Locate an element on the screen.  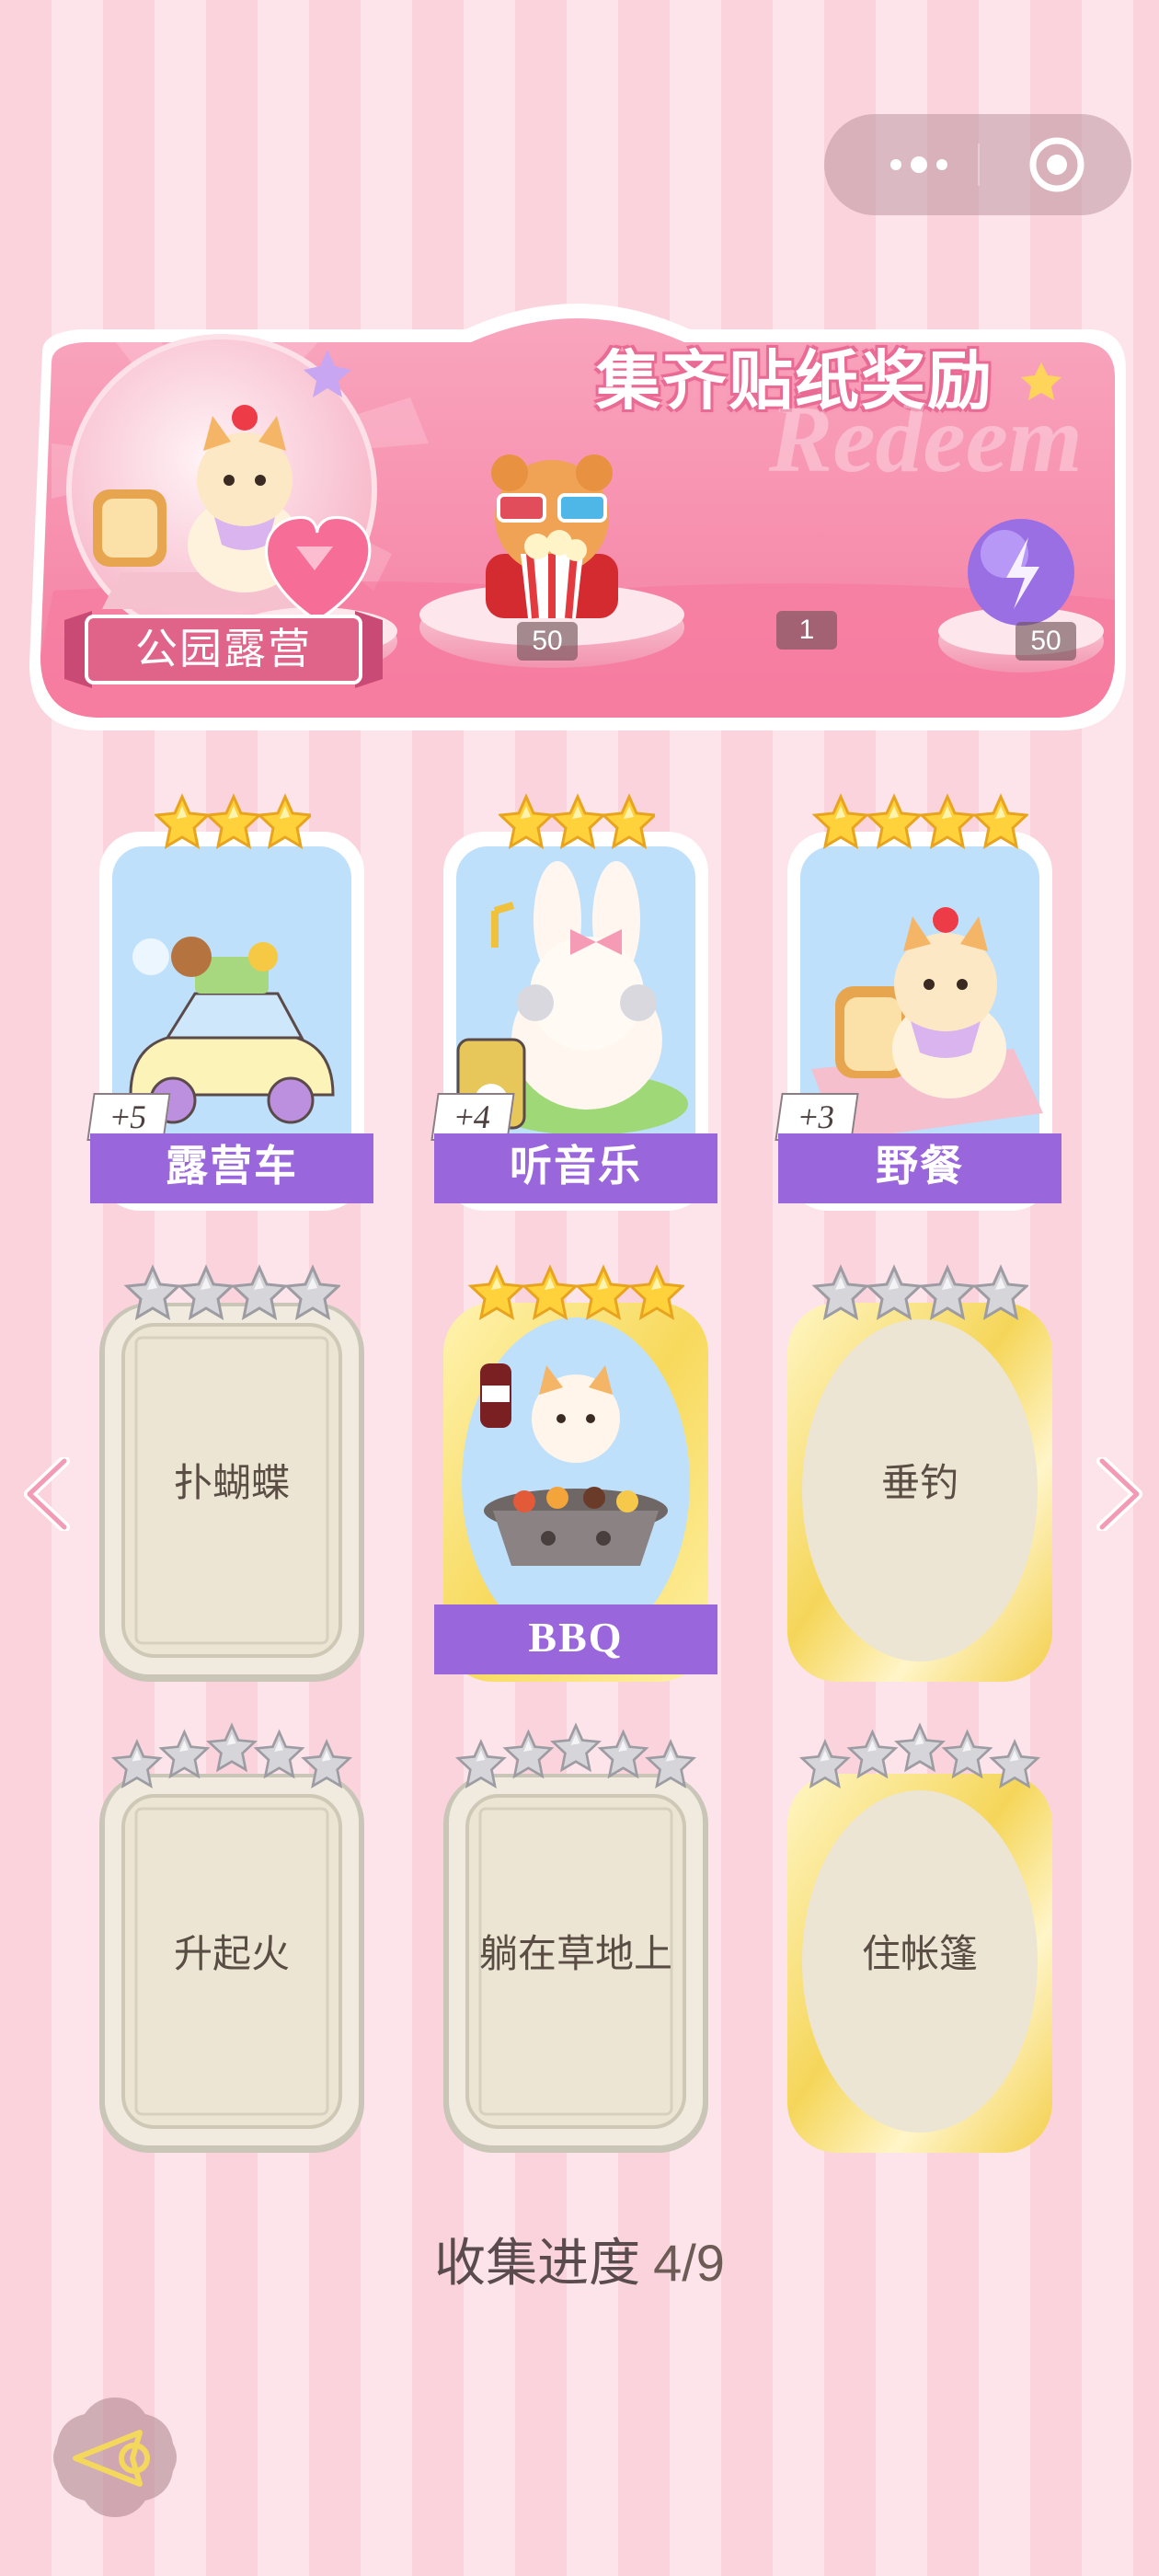
sticker-card: +3 野餐 is located at coordinates (918, 1004).